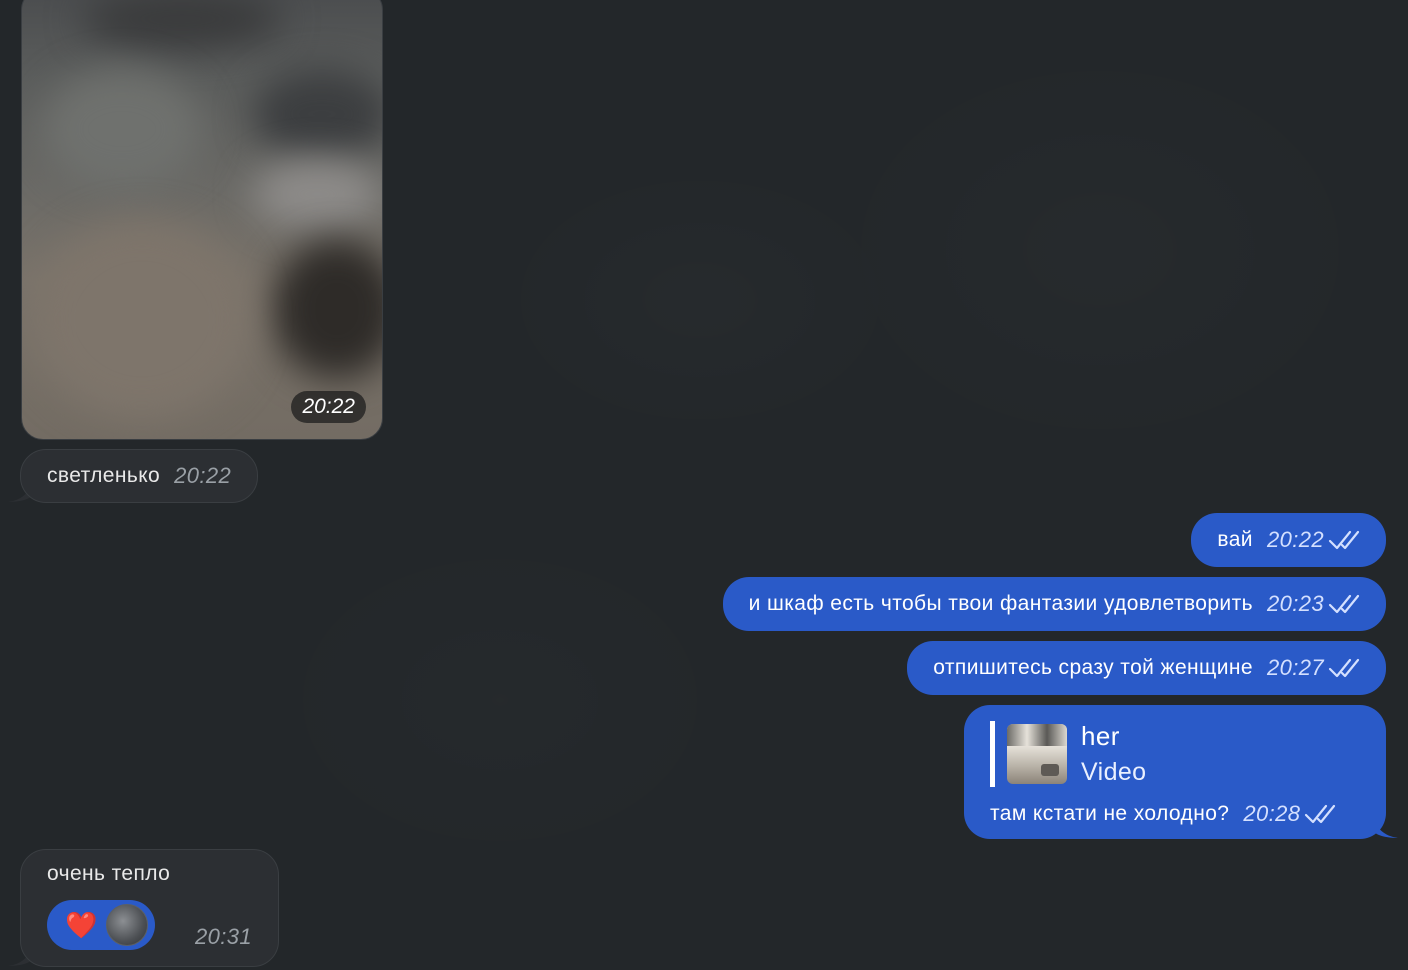 This screenshot has height=970, width=1408. Describe the element at coordinates (109, 873) in the screenshot. I see `message-text: очень тепло` at that location.